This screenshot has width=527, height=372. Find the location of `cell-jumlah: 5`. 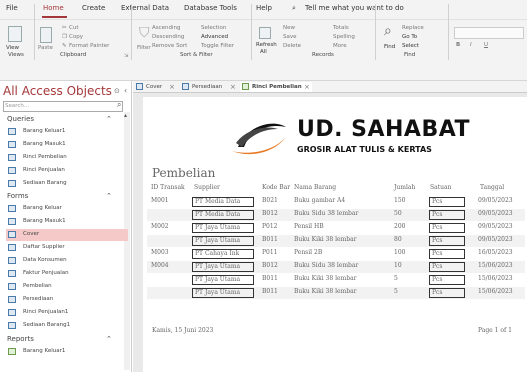

cell-jumlah: 5 is located at coordinates (396, 291).